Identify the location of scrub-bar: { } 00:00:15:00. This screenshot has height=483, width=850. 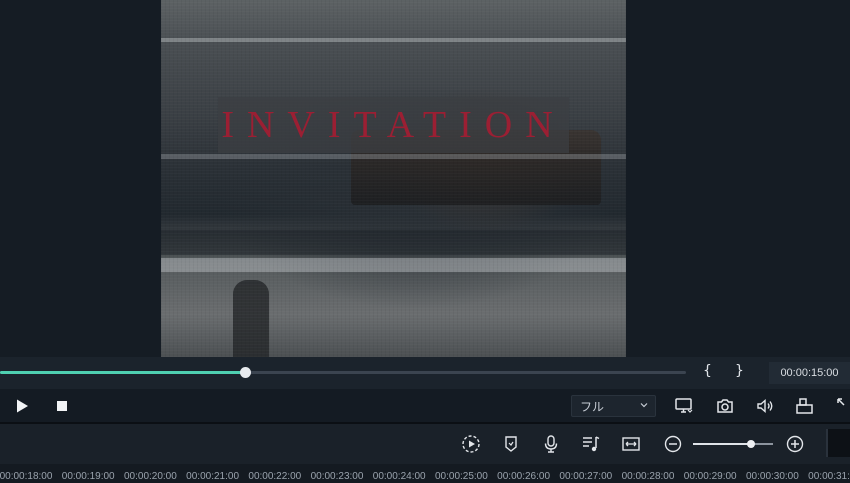
(425, 373).